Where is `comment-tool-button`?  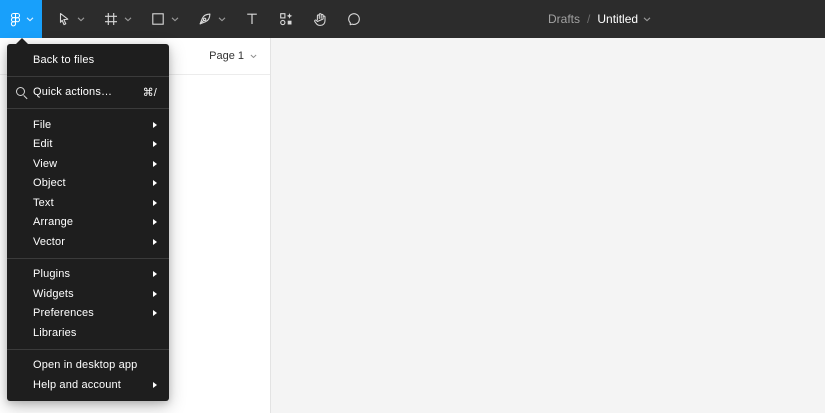 comment-tool-button is located at coordinates (354, 19).